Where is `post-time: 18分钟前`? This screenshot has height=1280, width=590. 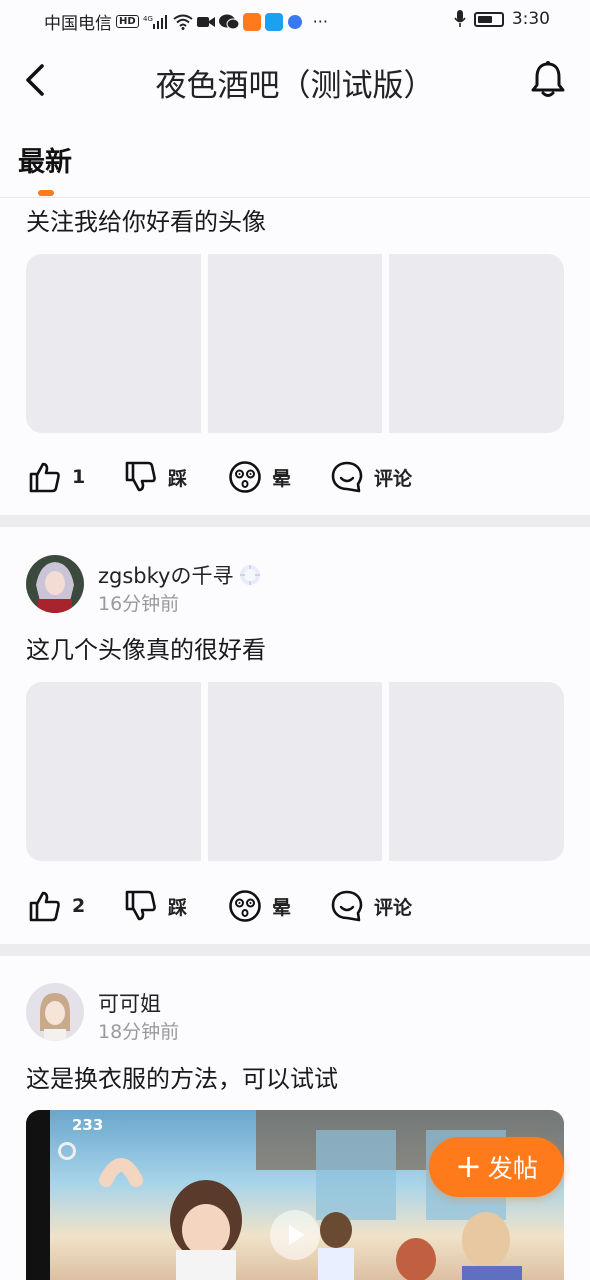 post-time: 18分钟前 is located at coordinates (139, 1032).